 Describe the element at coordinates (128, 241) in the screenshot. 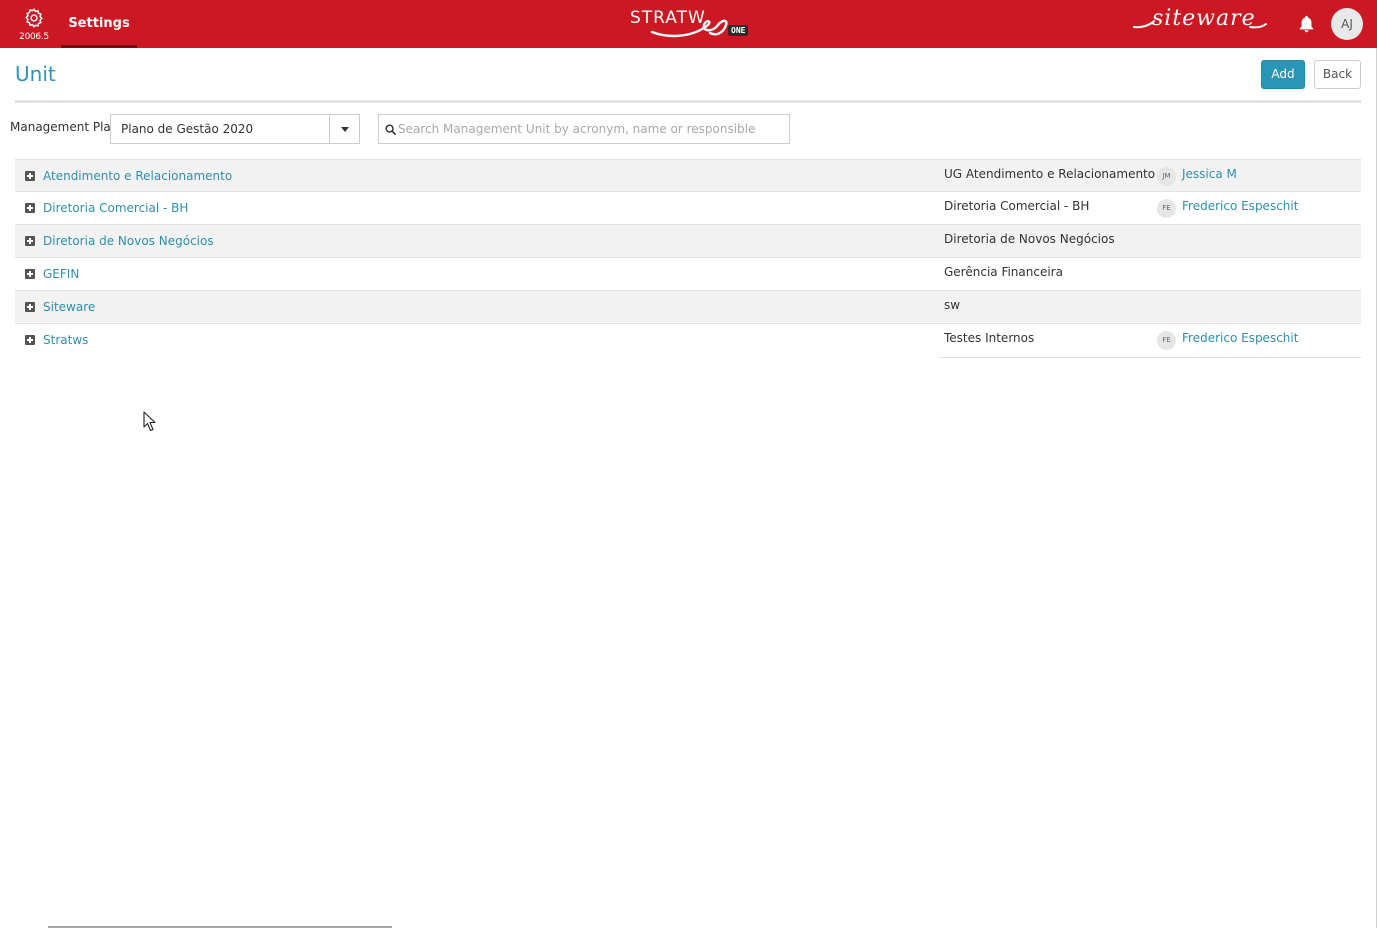

I see `unit-name-link: Diretoria de Novos Negócios` at that location.